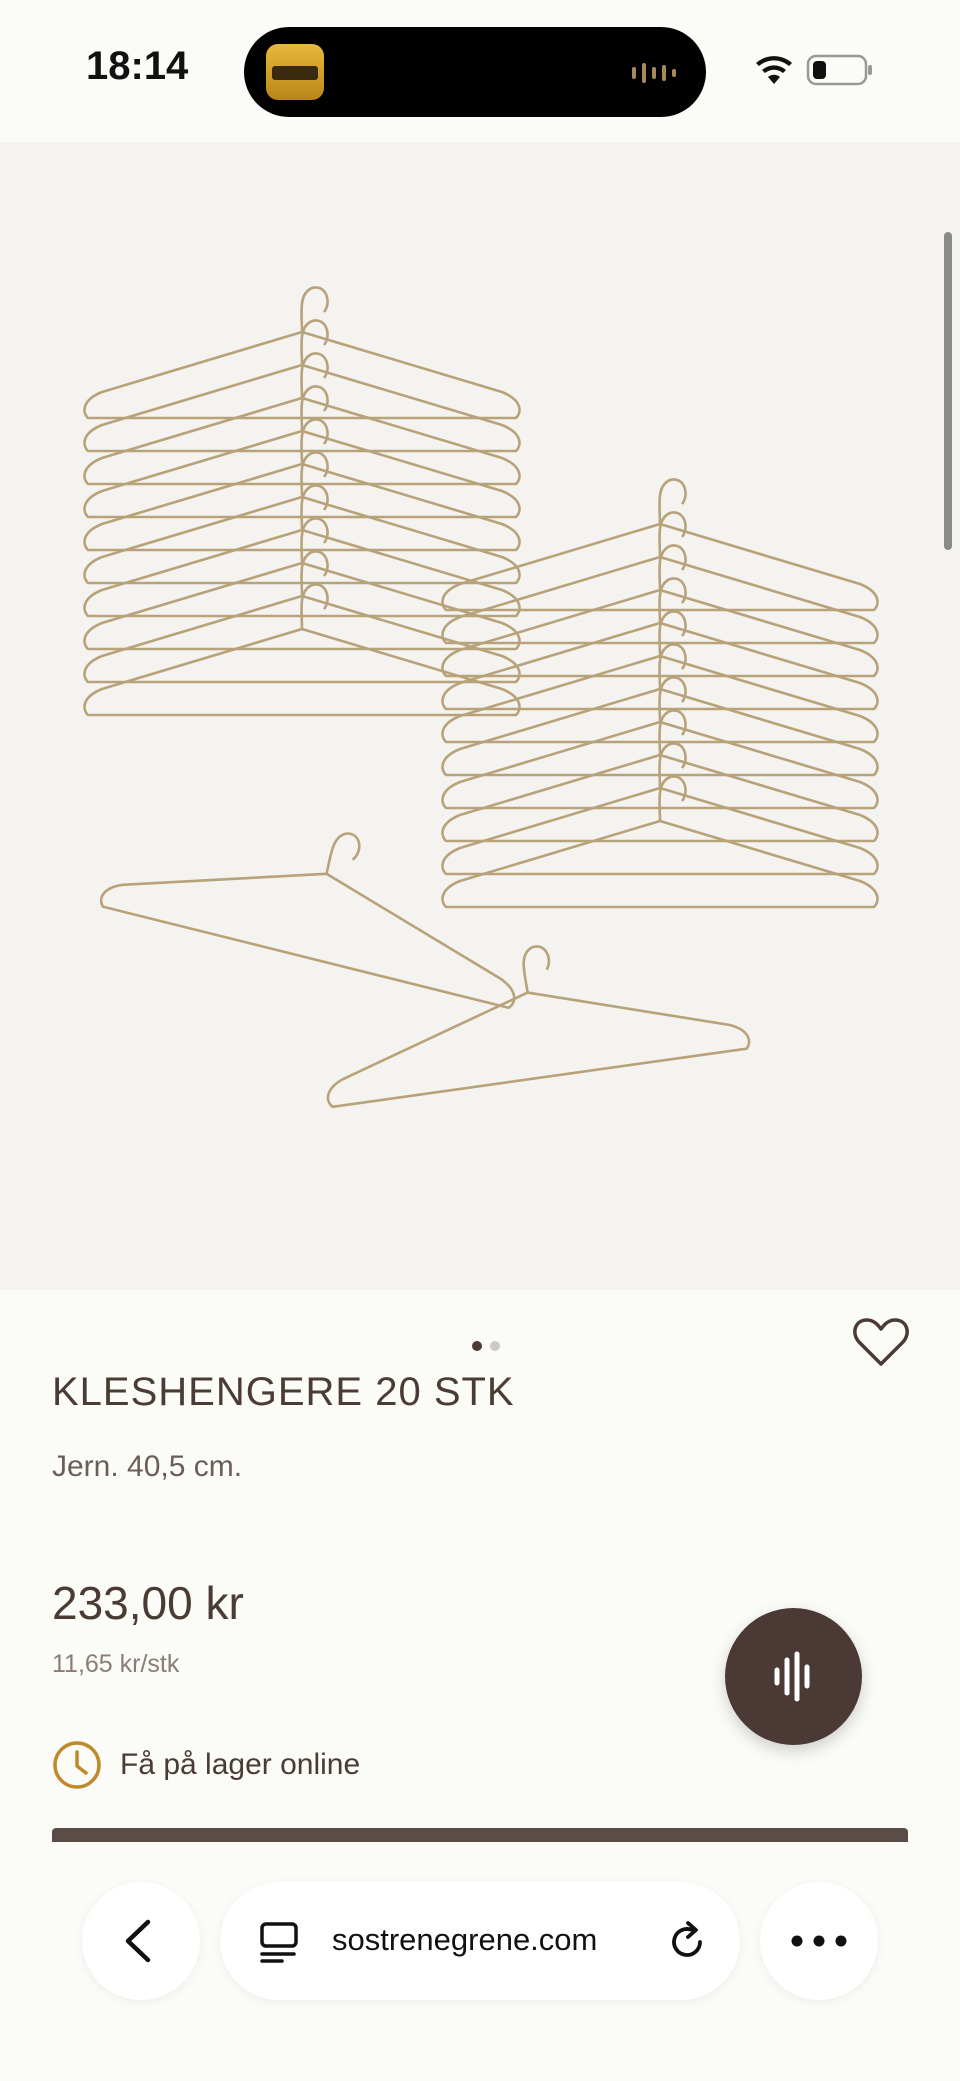 The image size is (960, 2081). Describe the element at coordinates (77, 1765) in the screenshot. I see `clock-icon` at that location.